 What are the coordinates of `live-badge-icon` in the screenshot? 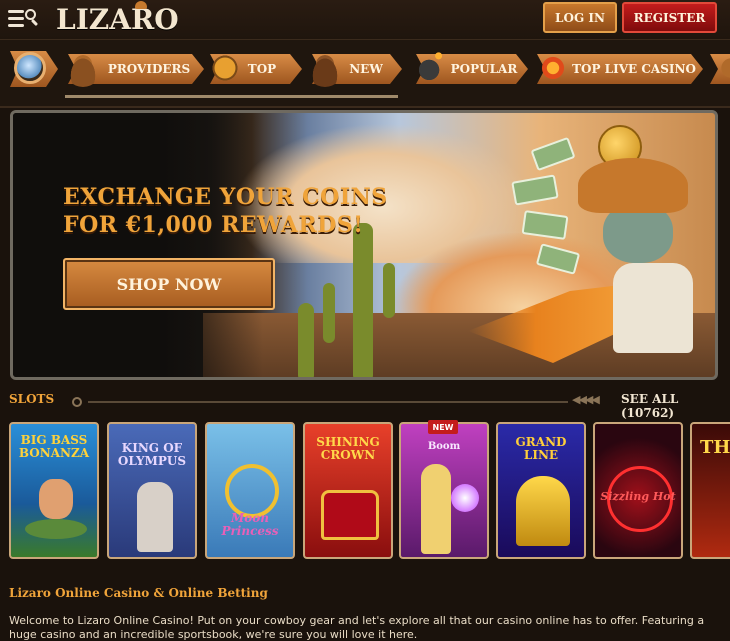 It's located at (553, 68).